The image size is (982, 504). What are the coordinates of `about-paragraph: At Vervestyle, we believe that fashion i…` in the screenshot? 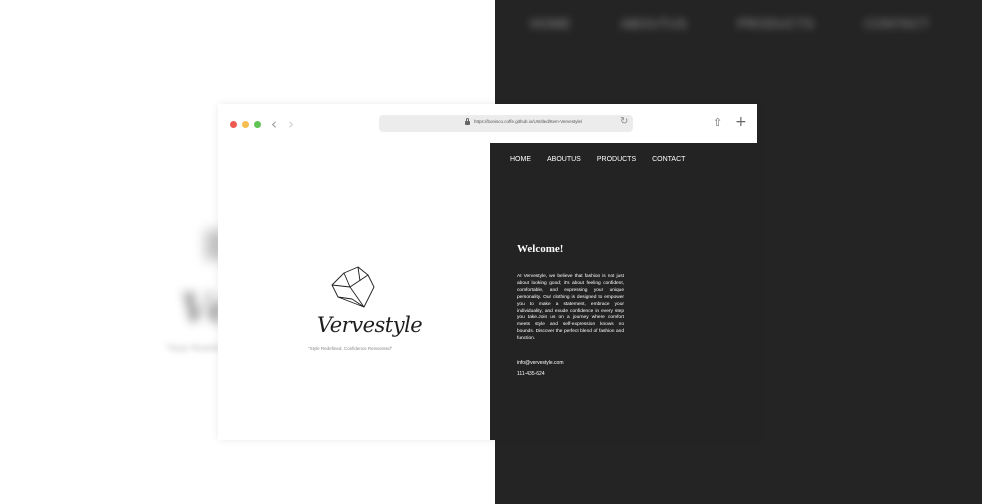 It's located at (570, 308).